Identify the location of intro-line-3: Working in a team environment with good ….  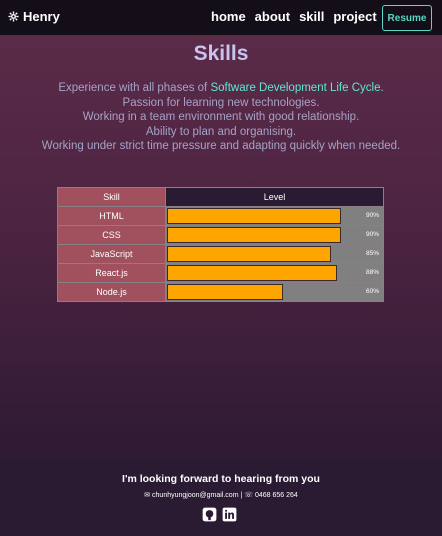
(221, 117).